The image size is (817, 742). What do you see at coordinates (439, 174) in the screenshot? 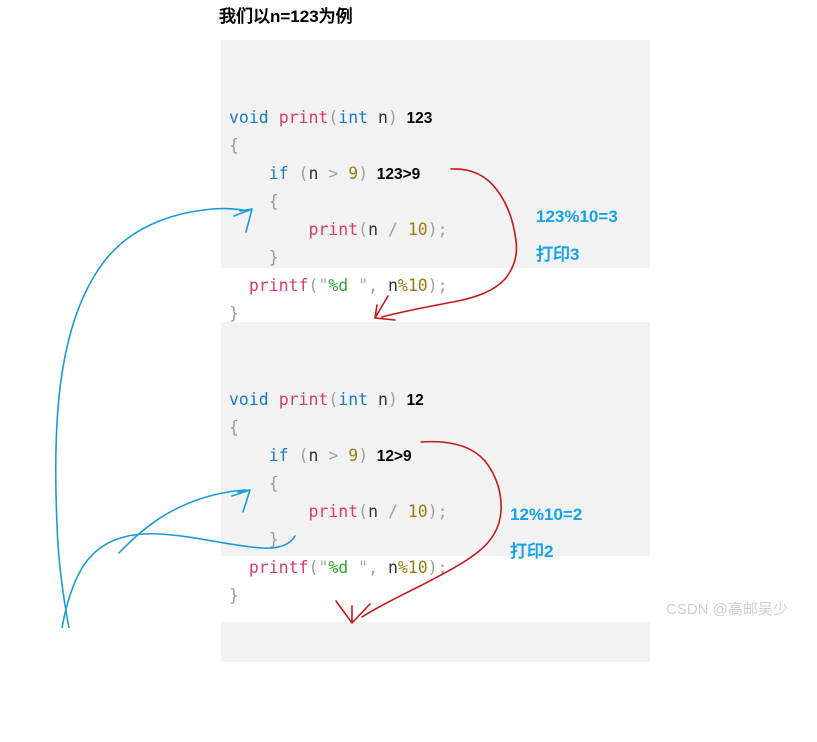
I see `code-line: if (n > 9) 123>9` at bounding box center [439, 174].